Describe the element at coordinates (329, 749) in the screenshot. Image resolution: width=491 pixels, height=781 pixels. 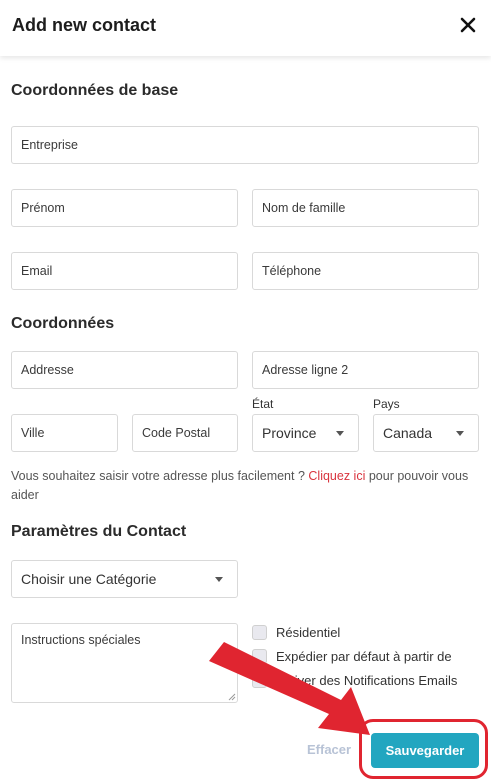
I see `clear-button: Effacer` at that location.